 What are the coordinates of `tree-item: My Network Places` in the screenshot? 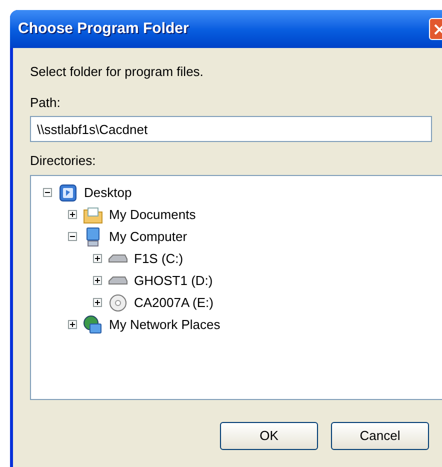 It's located at (164, 324).